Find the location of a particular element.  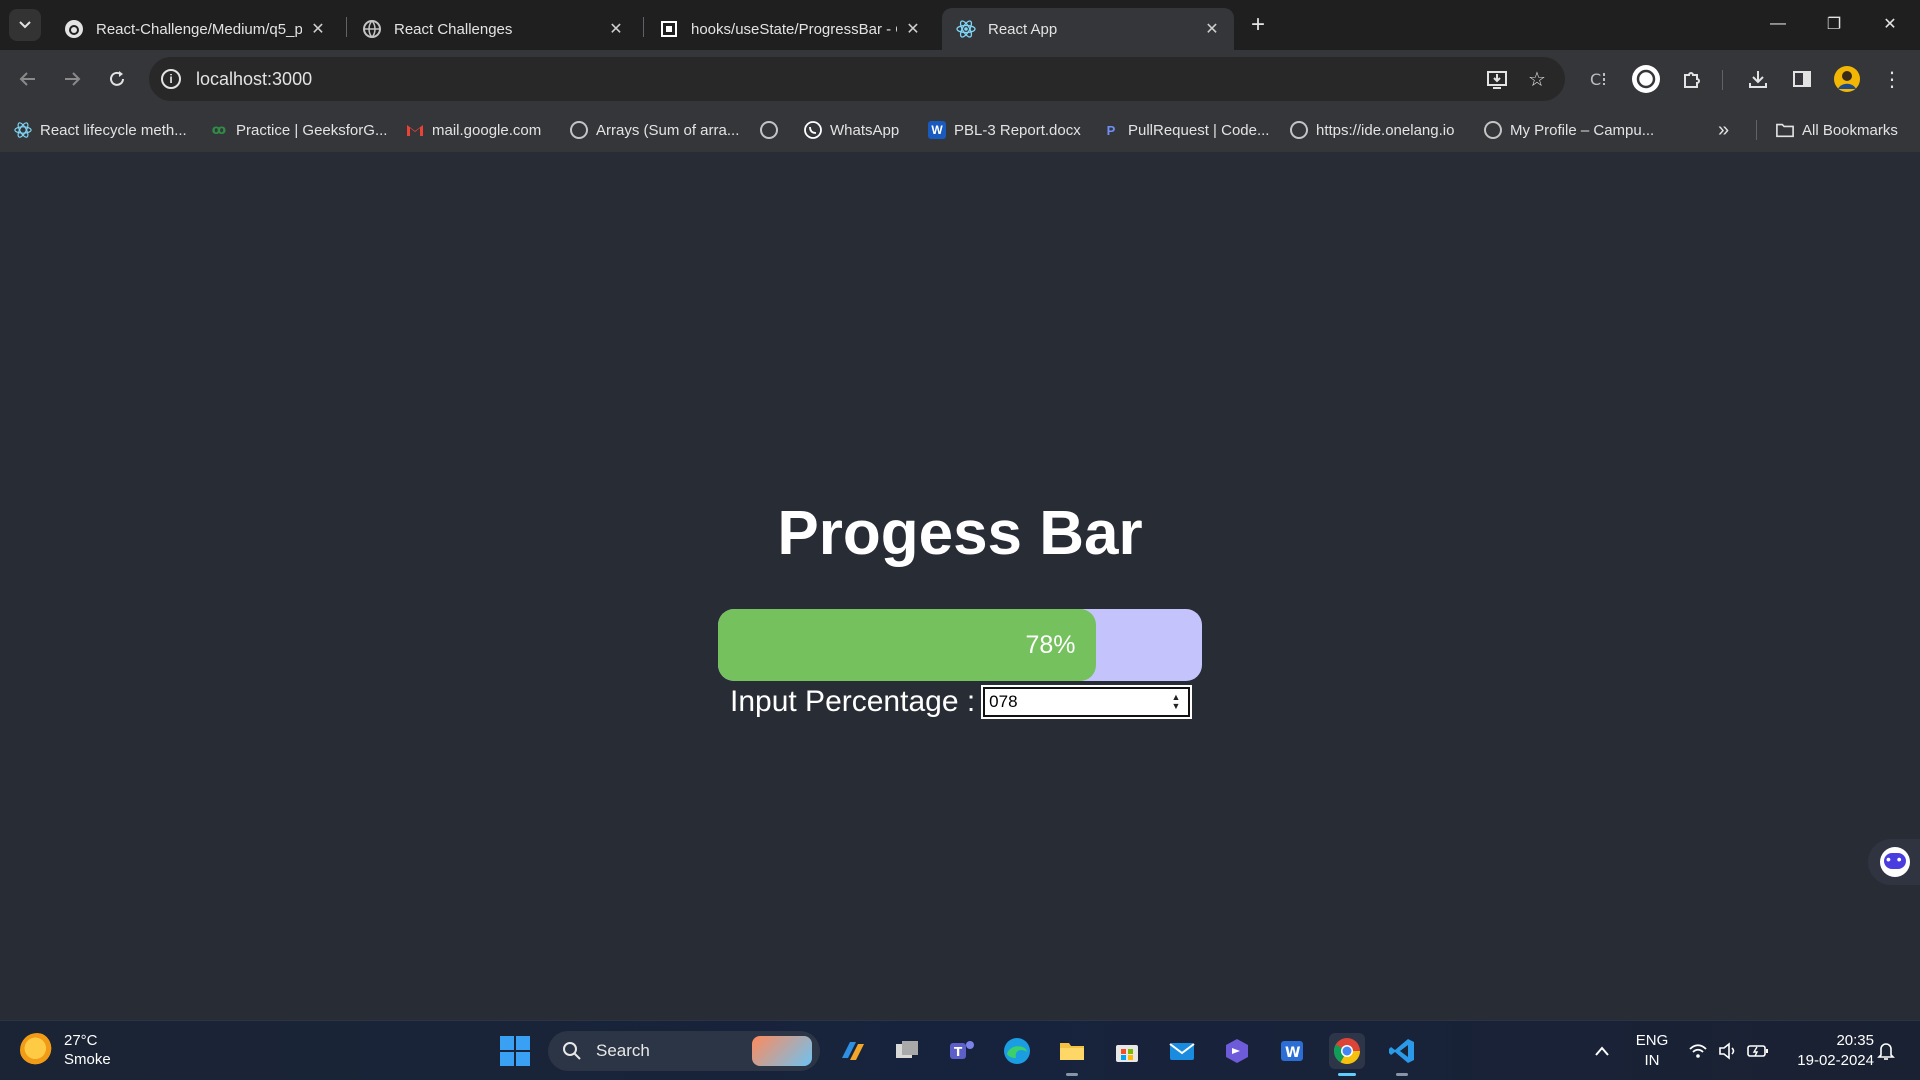

url-text: localhost:3000 is located at coordinates (254, 79).